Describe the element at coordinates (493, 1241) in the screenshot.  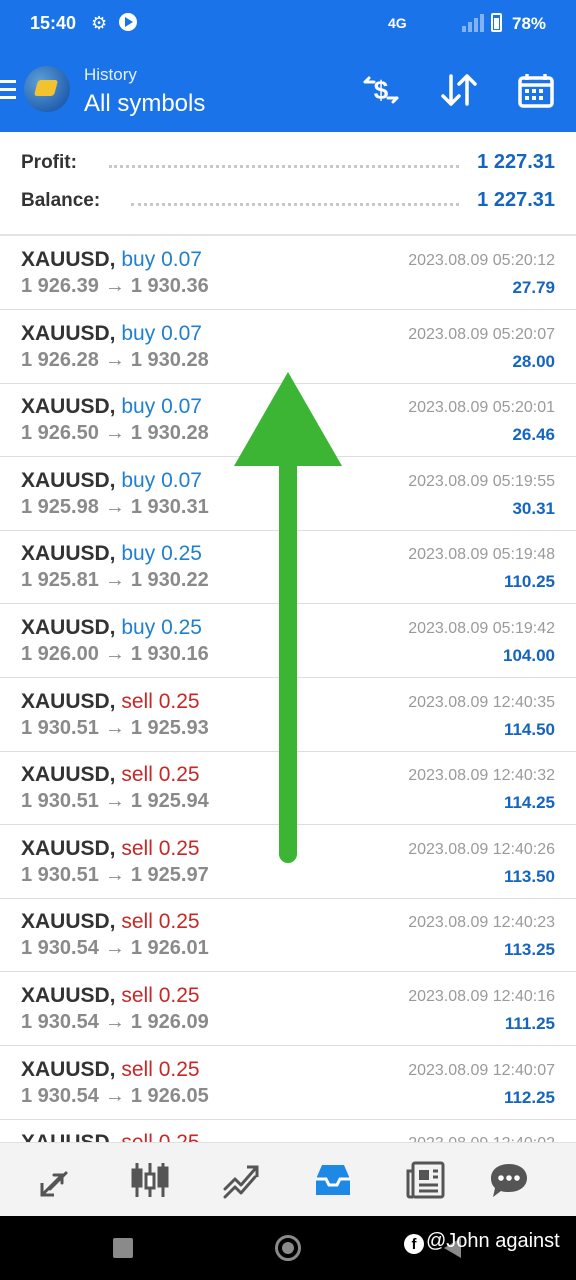
I see `watermark-text: @John against` at that location.